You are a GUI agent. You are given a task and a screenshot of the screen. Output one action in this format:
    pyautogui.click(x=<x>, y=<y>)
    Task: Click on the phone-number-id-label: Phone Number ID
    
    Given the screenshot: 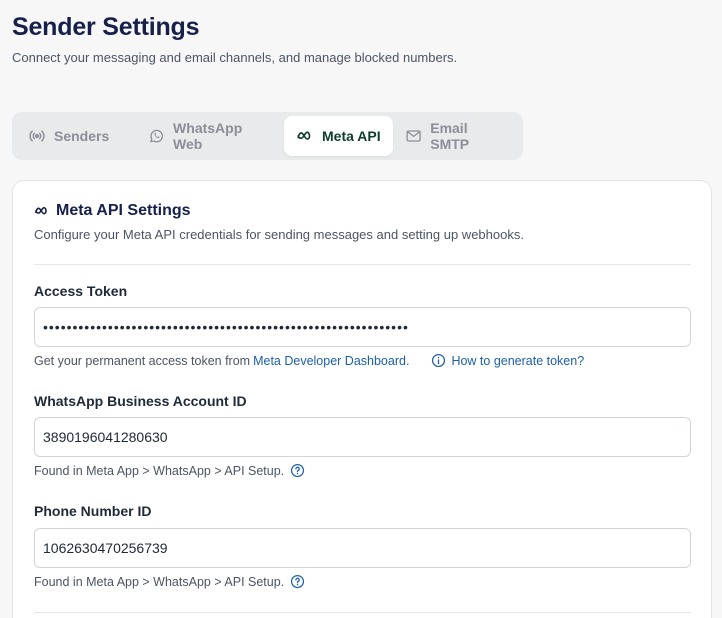 What is the action you would take?
    pyautogui.click(x=93, y=511)
    